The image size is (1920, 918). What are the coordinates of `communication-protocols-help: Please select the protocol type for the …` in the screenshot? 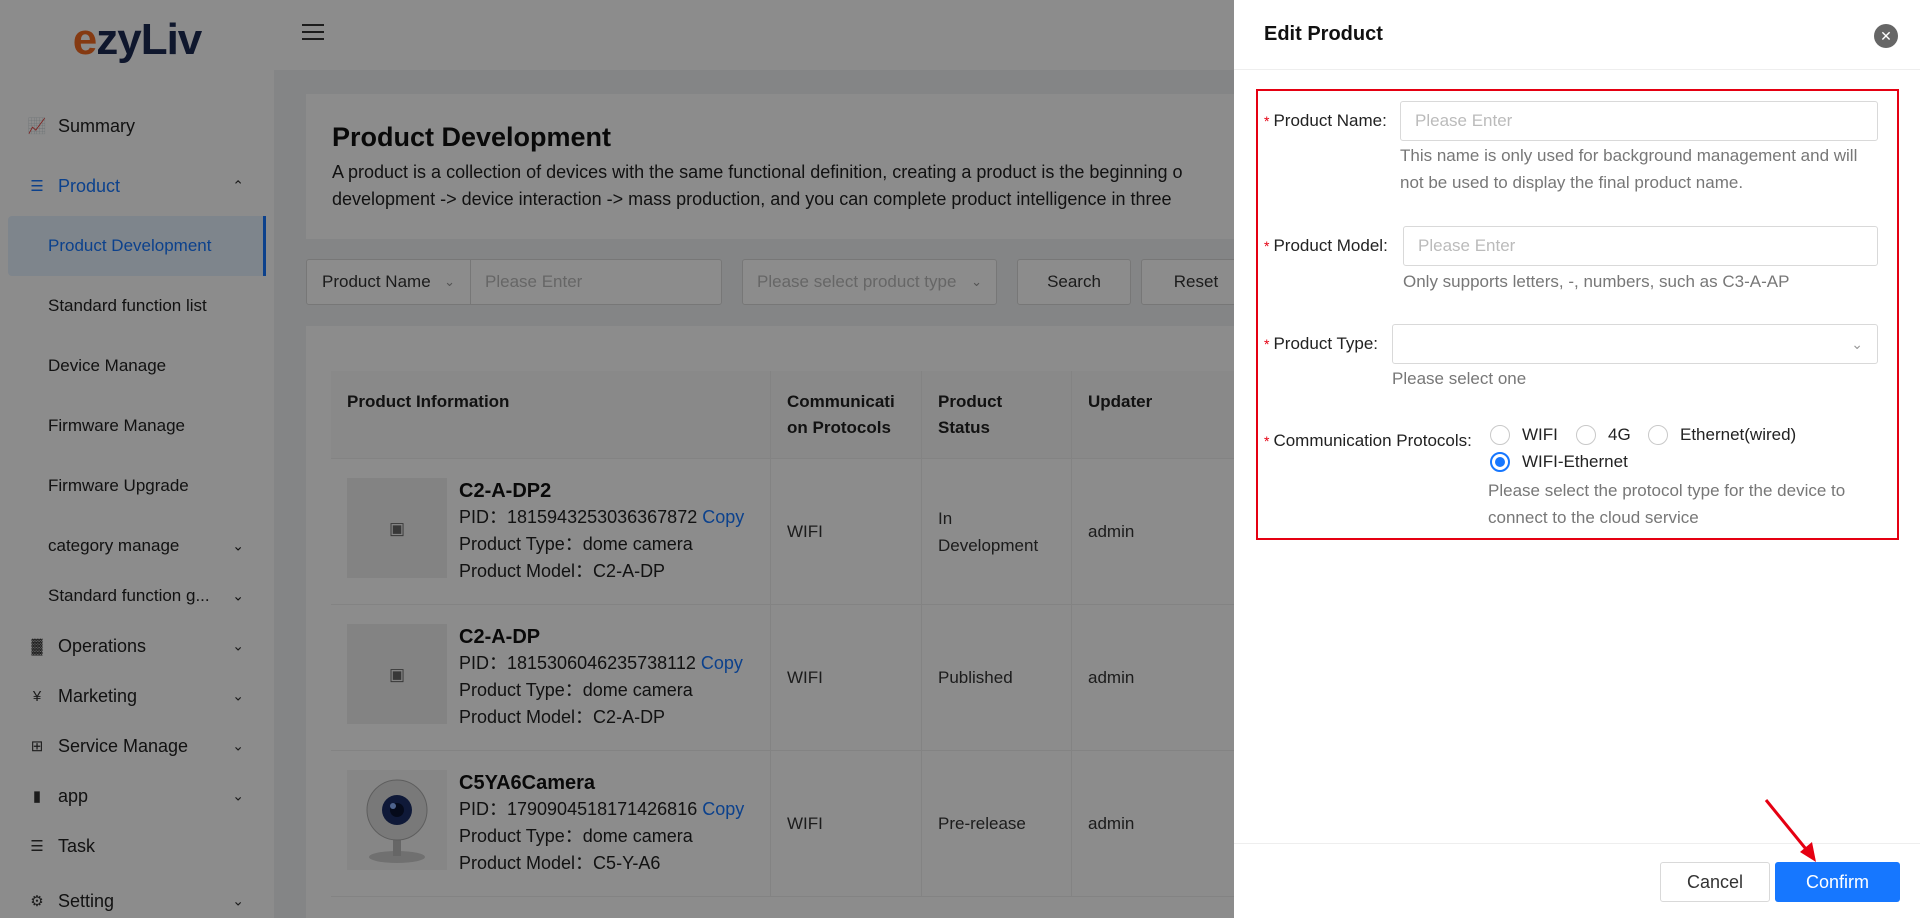 It's located at (1667, 504).